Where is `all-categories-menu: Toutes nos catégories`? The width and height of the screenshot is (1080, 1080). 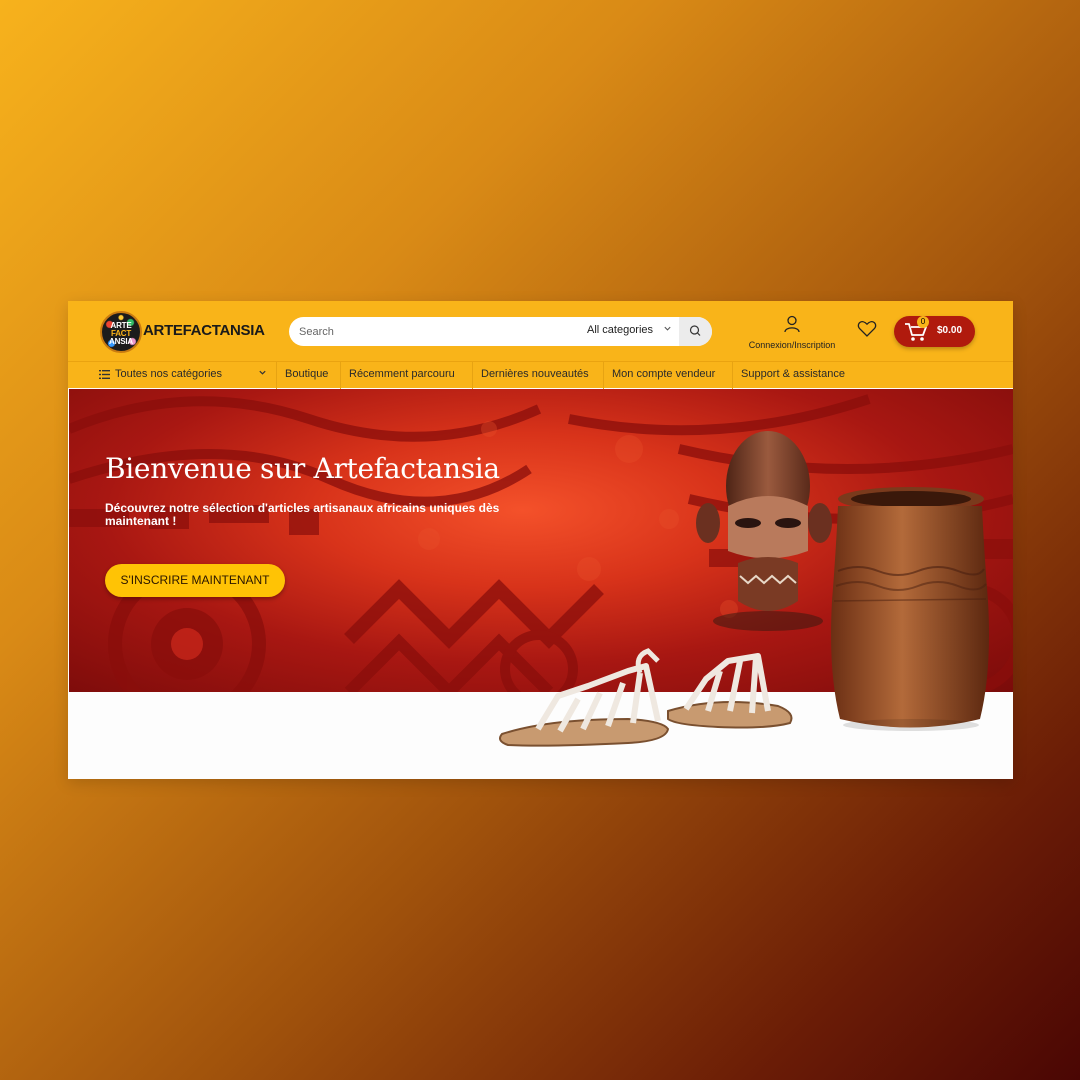 all-categories-menu: Toutes nos catégories is located at coordinates (160, 374).